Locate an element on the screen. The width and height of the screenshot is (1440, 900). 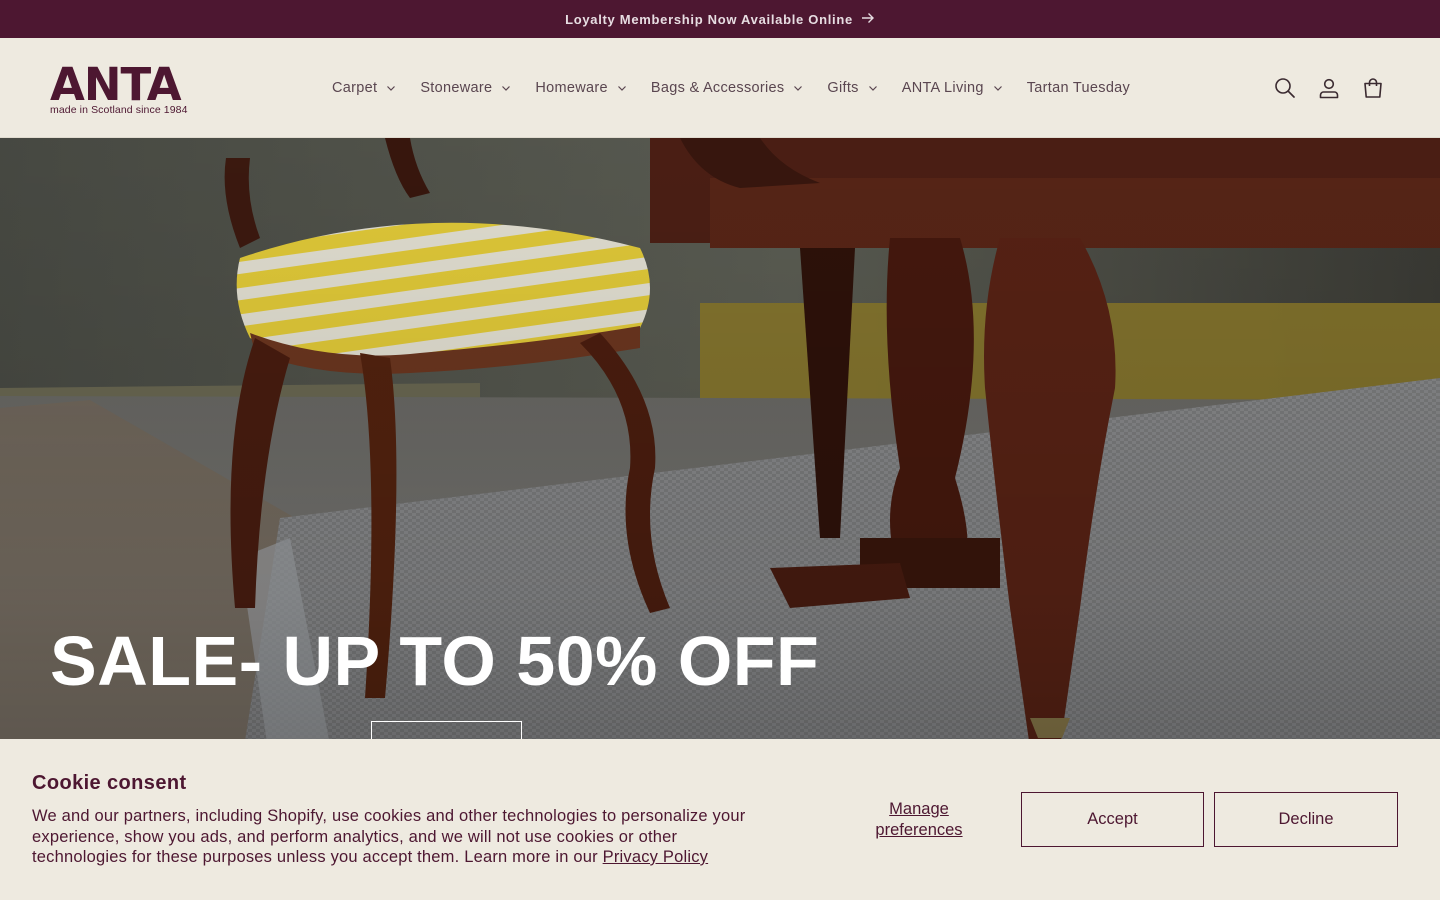
nav-item-gifts: Gifts is located at coordinates (852, 88).